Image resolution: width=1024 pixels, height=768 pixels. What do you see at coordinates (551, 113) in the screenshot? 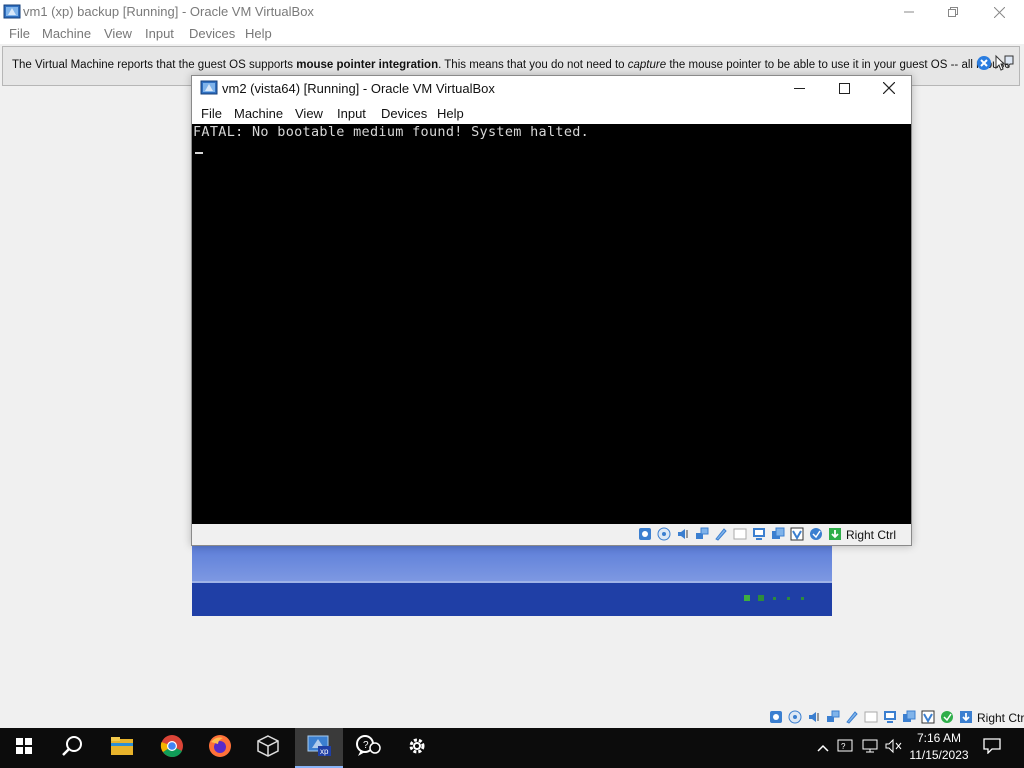
I see `inner-menu-bar: File Machine View Input Devices Help` at bounding box center [551, 113].